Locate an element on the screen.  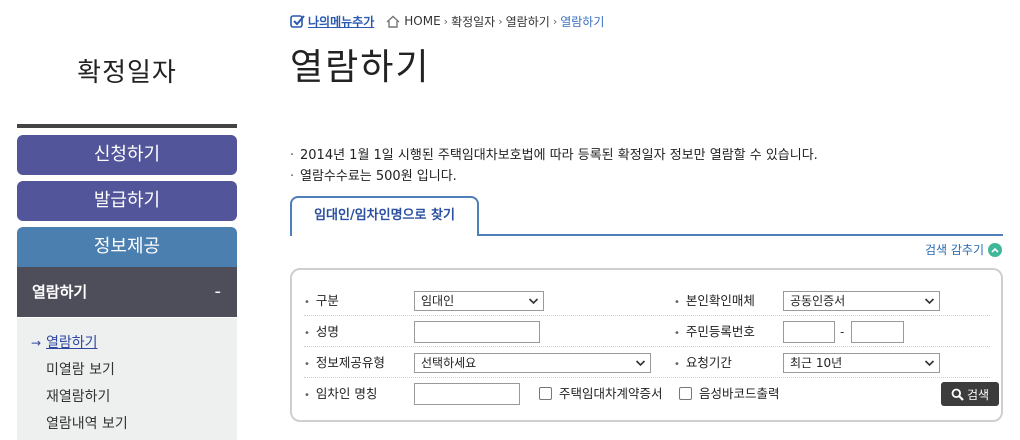
home-link: HOME is located at coordinates (413, 21).